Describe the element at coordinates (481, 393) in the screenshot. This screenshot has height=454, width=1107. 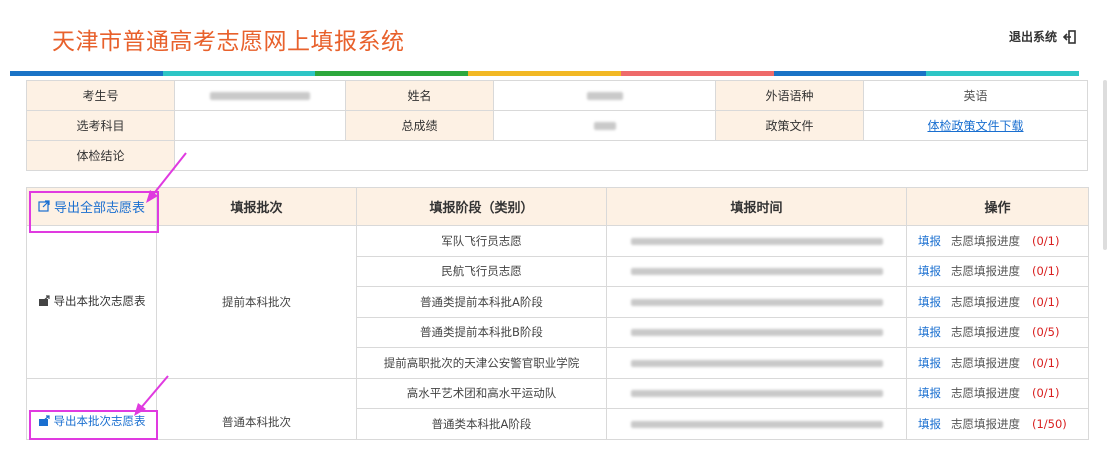
I see `stage-name: 高水平艺术团和高水平运动队` at that location.